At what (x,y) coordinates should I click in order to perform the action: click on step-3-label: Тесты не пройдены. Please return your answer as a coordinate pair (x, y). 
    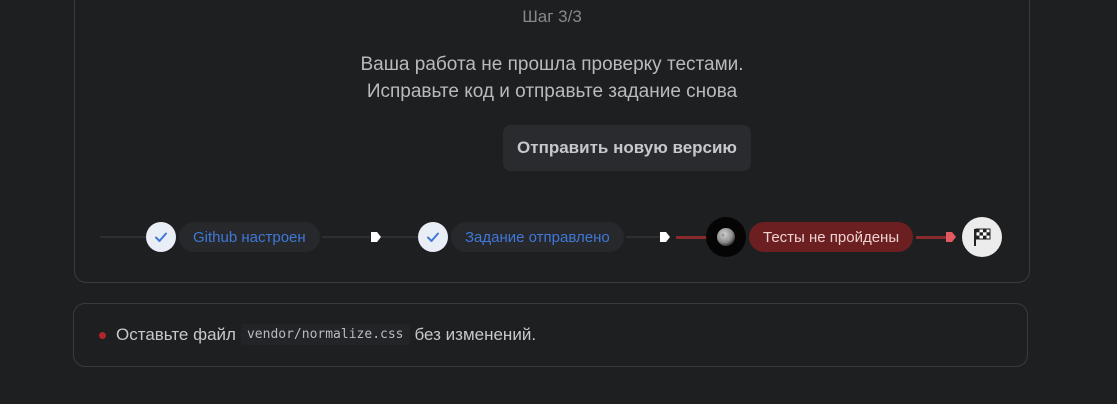
    Looking at the image, I should click on (831, 237).